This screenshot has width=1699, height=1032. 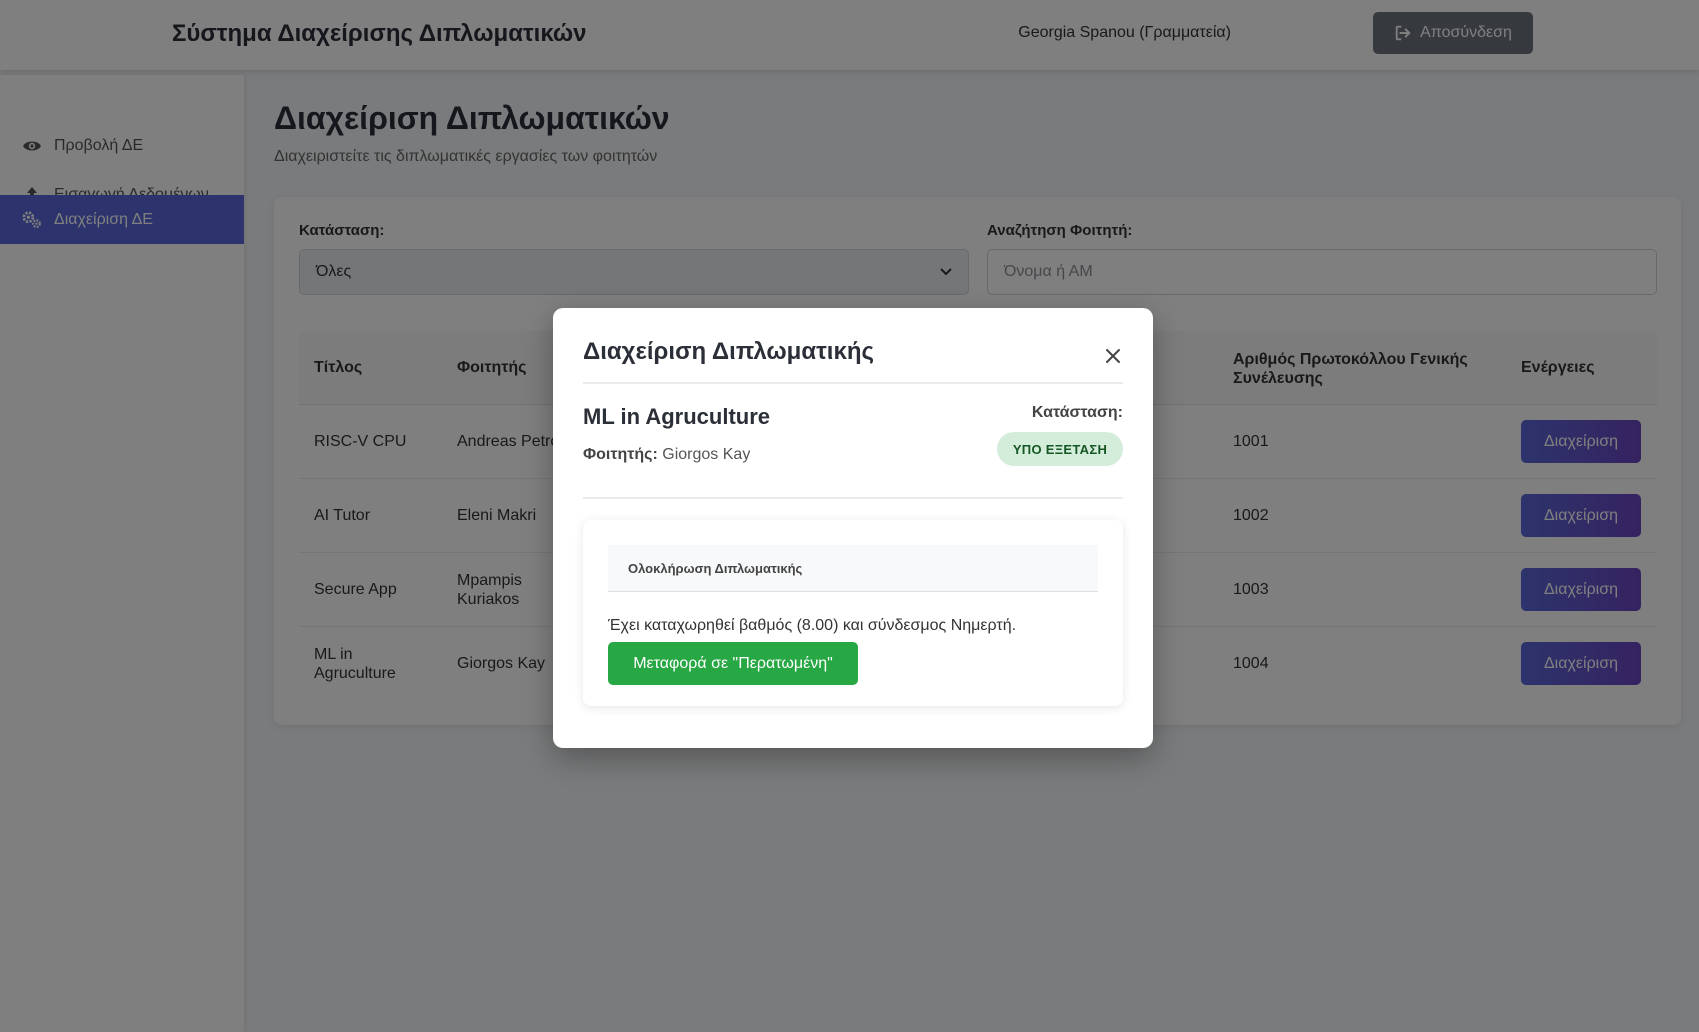 I want to click on thesis-student: Φοιτητής: Giorgos Kay, so click(x=666, y=455).